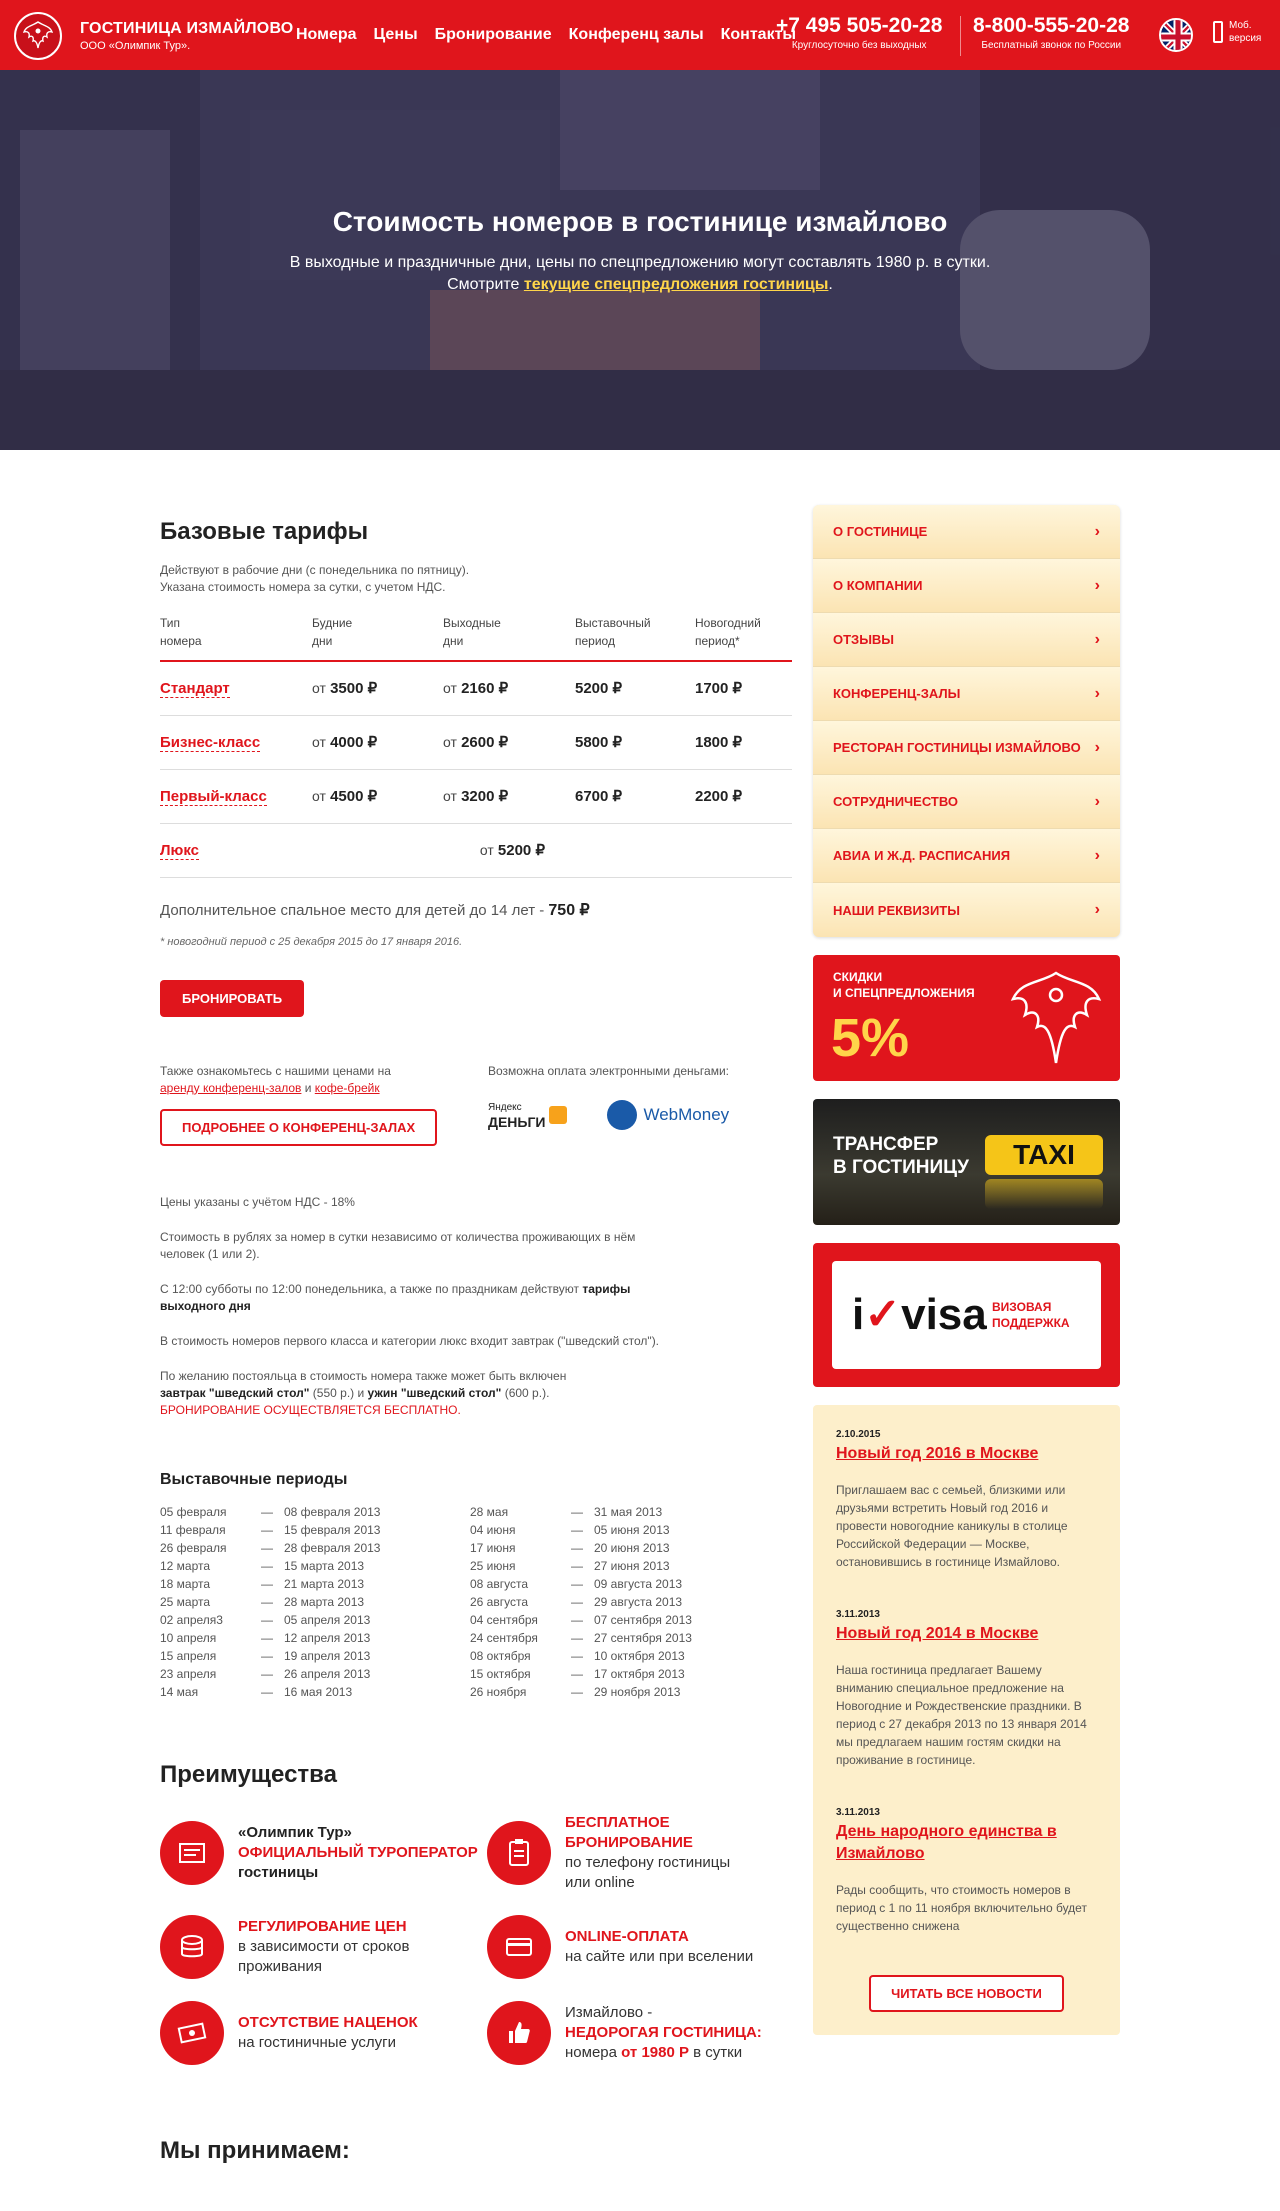  Describe the element at coordinates (966, 1162) in the screenshot. I see `taxi-transfer-banner: ТРАНСФЕР В ГОСТИНИЦУ TAXI` at that location.